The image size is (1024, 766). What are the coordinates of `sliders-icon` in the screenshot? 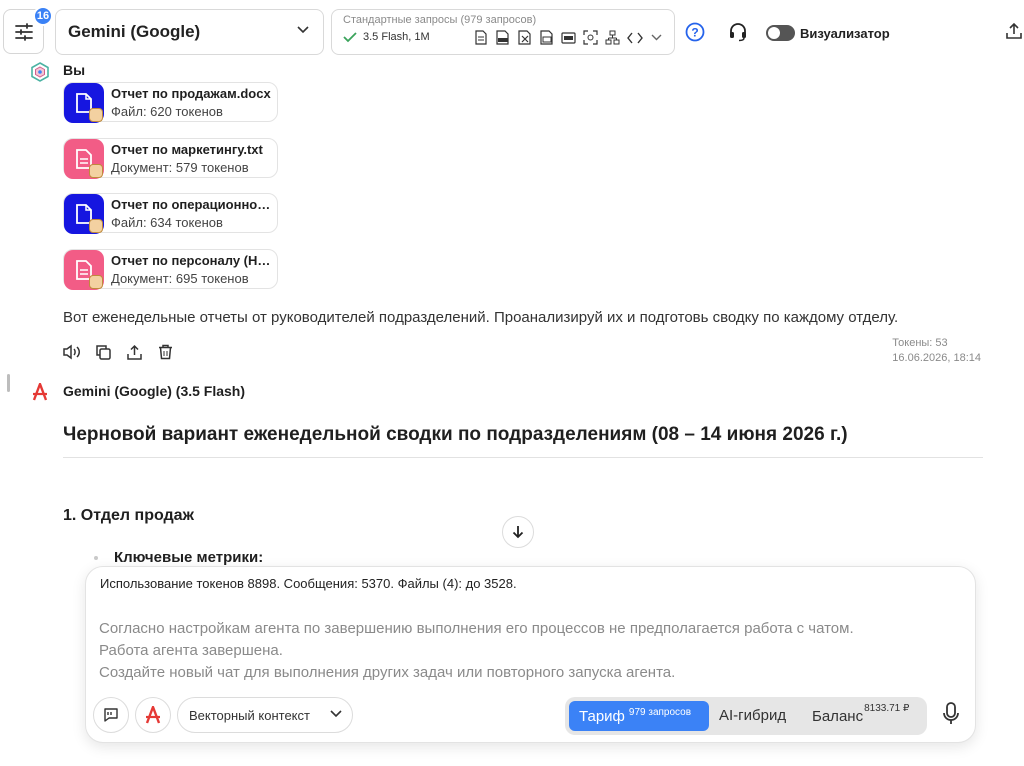 It's located at (23, 31).